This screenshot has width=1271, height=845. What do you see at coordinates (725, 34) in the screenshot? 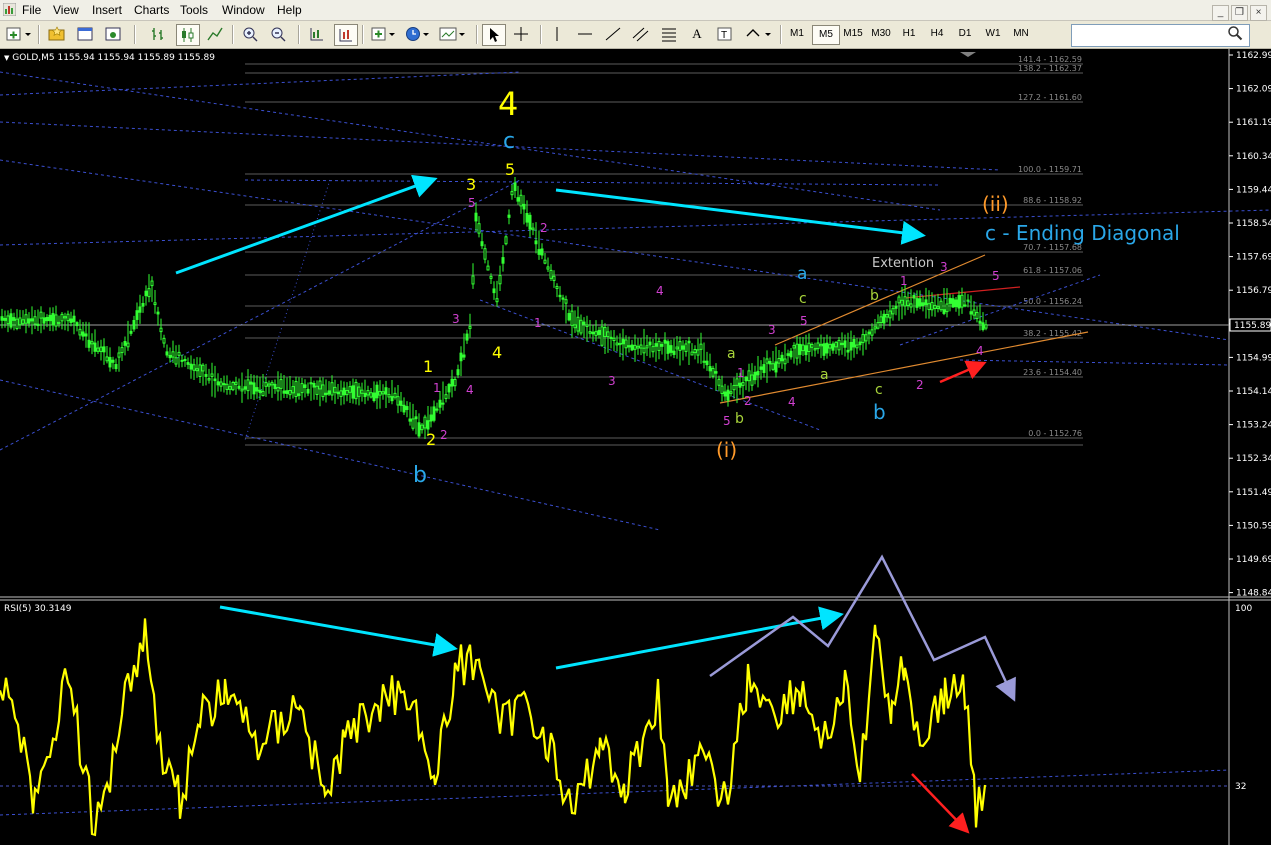
I see `label-button: T` at bounding box center [725, 34].